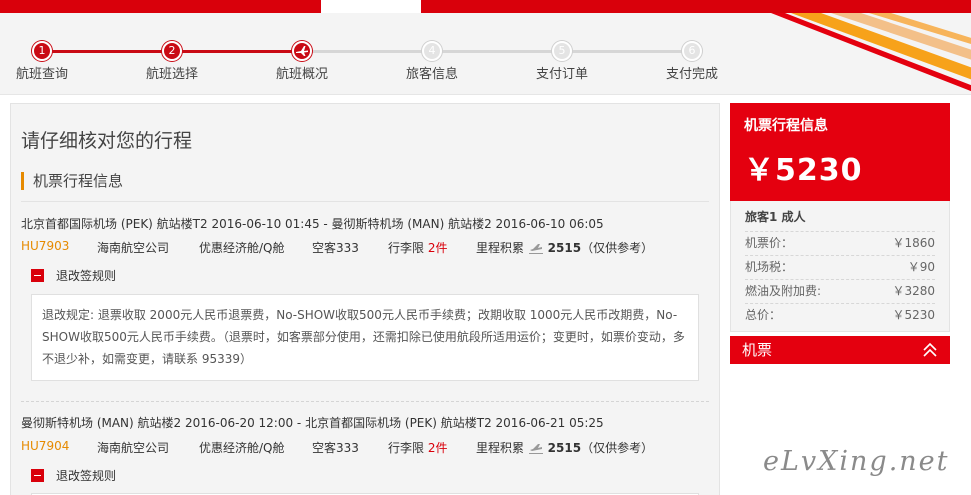 The height and width of the screenshot is (495, 971). Describe the element at coordinates (561, 74) in the screenshot. I see `step-5-label: 支付订单` at that location.